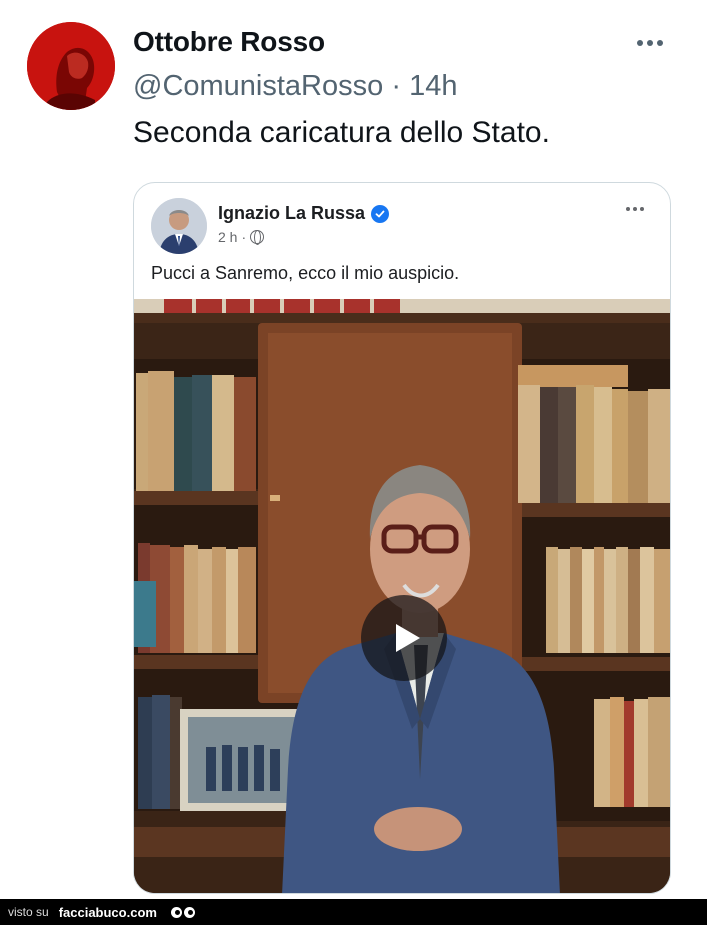 The height and width of the screenshot is (925, 707). I want to click on eyes-logo-icon, so click(182, 912).